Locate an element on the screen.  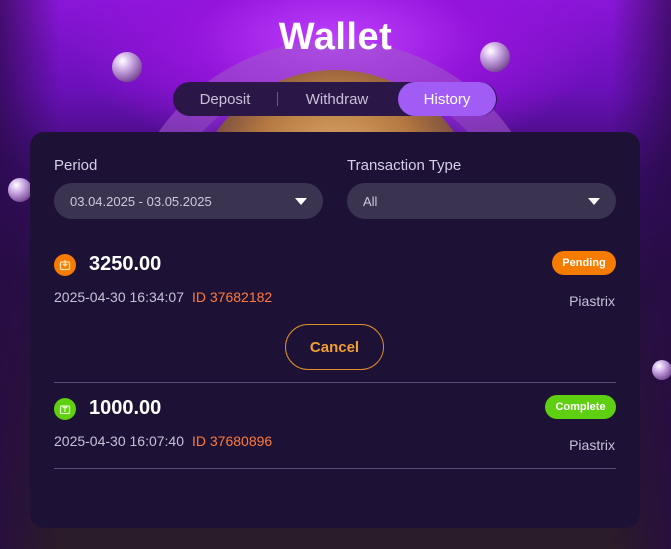
withdraw-arrow-icon is located at coordinates (65, 265).